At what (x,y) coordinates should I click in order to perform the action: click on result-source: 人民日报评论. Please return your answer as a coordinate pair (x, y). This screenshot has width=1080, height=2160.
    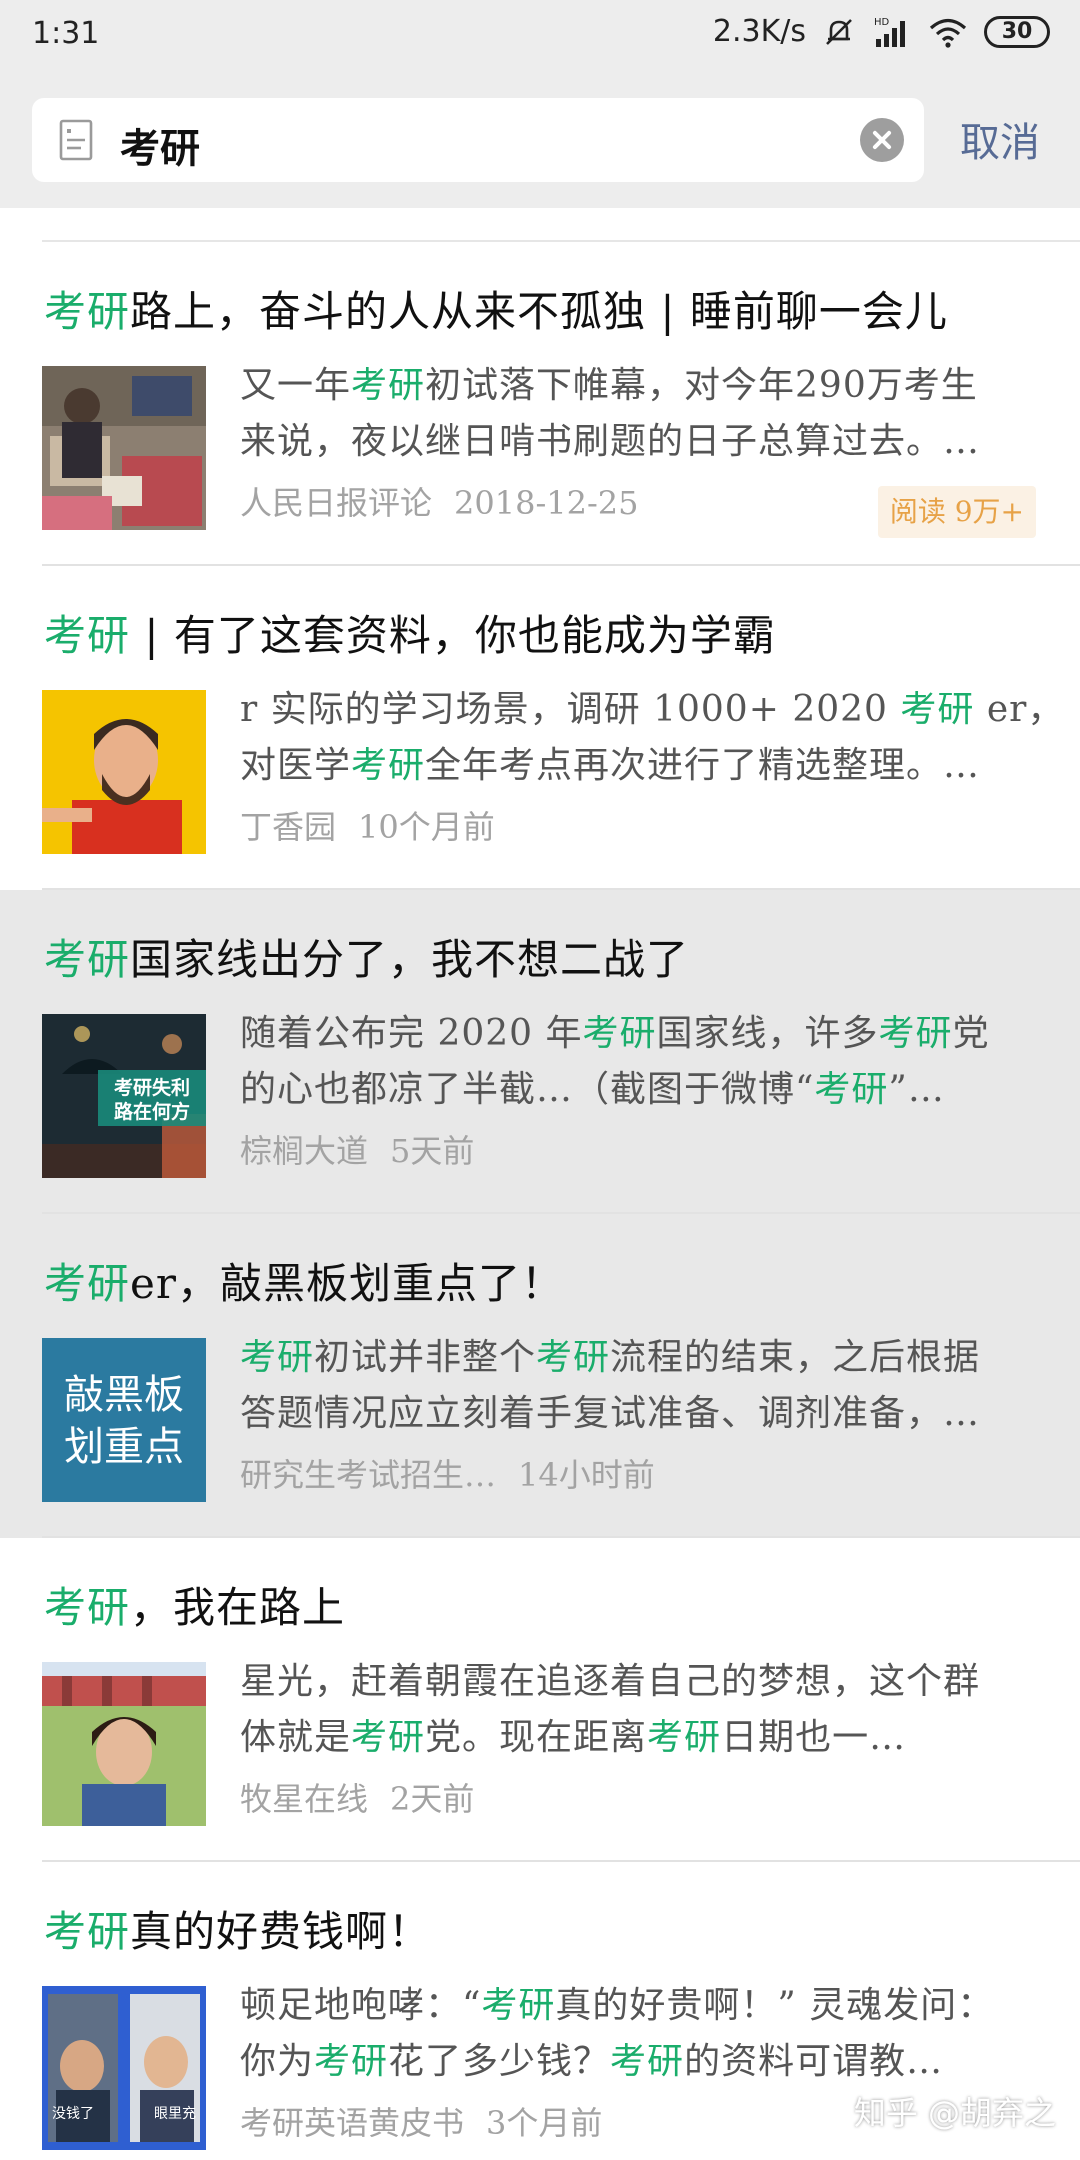
    Looking at the image, I should click on (336, 503).